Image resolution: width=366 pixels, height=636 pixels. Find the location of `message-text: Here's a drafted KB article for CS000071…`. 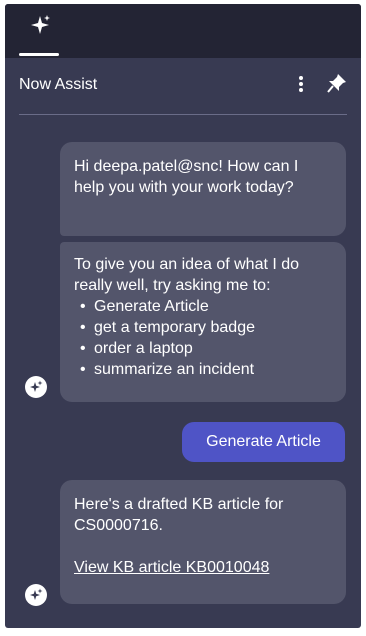

message-text: Here's a drafted KB article for CS000071… is located at coordinates (179, 515).